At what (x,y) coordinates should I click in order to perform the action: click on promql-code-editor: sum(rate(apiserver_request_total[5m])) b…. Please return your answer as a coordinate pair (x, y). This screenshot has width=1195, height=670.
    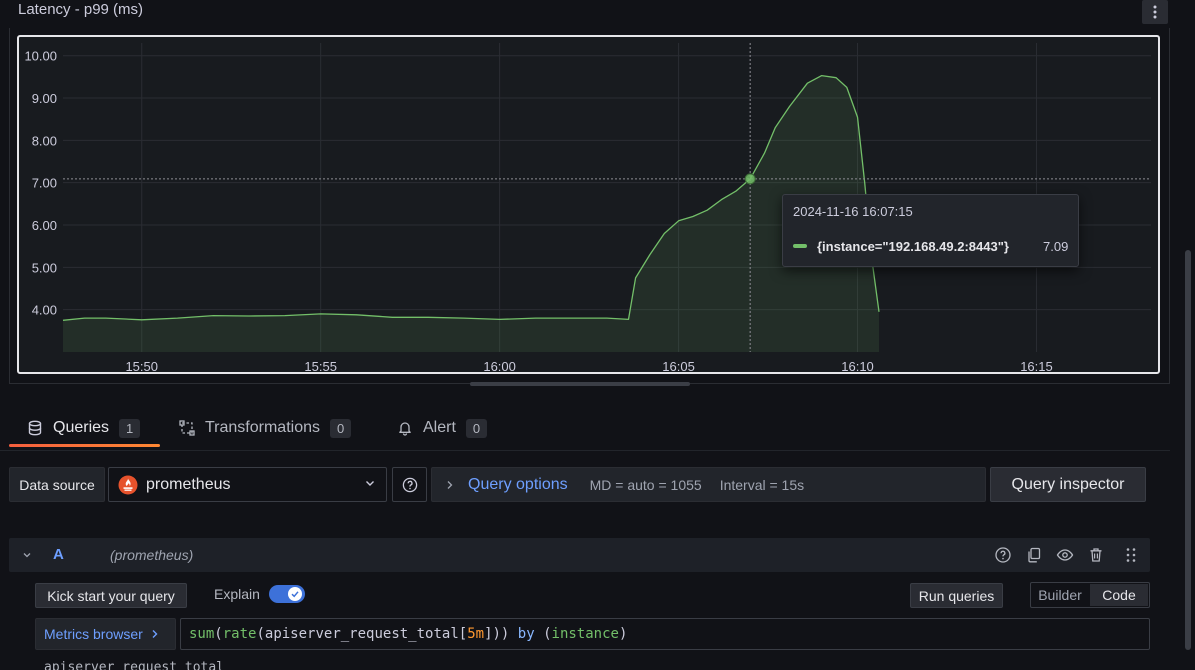
    Looking at the image, I should click on (665, 634).